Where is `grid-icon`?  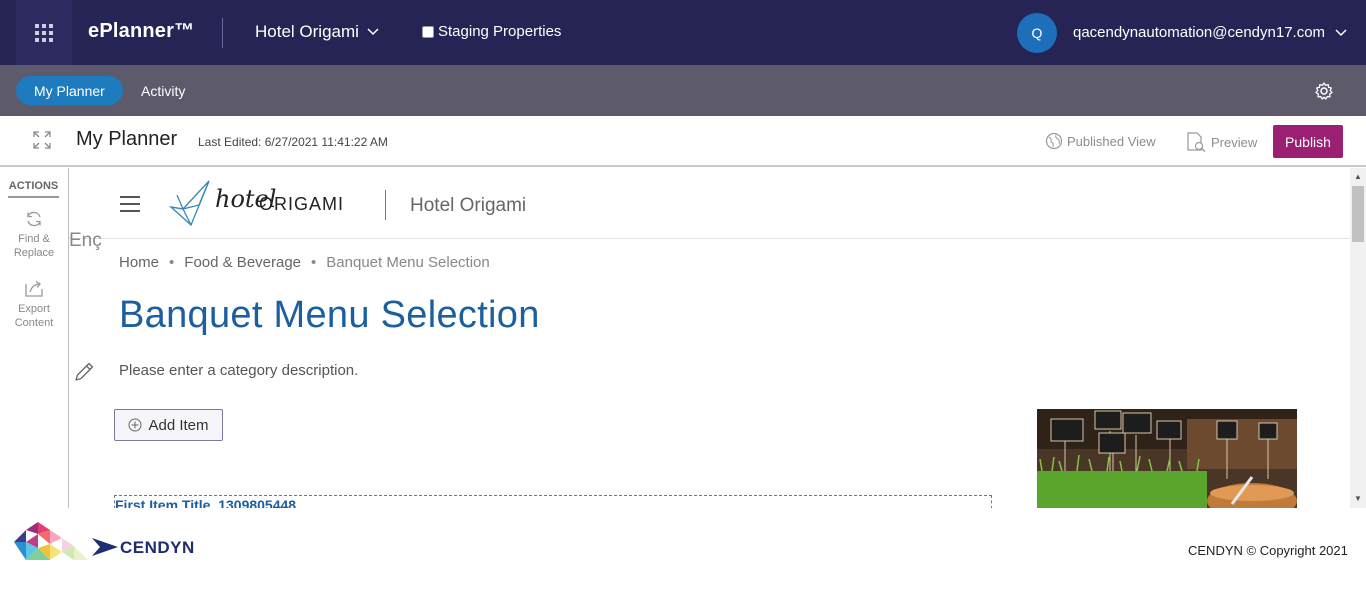
grid-icon is located at coordinates (44, 32).